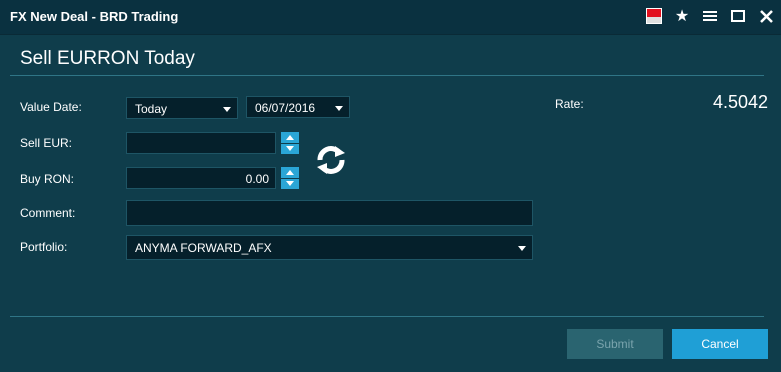 This screenshot has width=781, height=372. What do you see at coordinates (44, 247) in the screenshot?
I see `portfolio-label: Portfolio:` at bounding box center [44, 247].